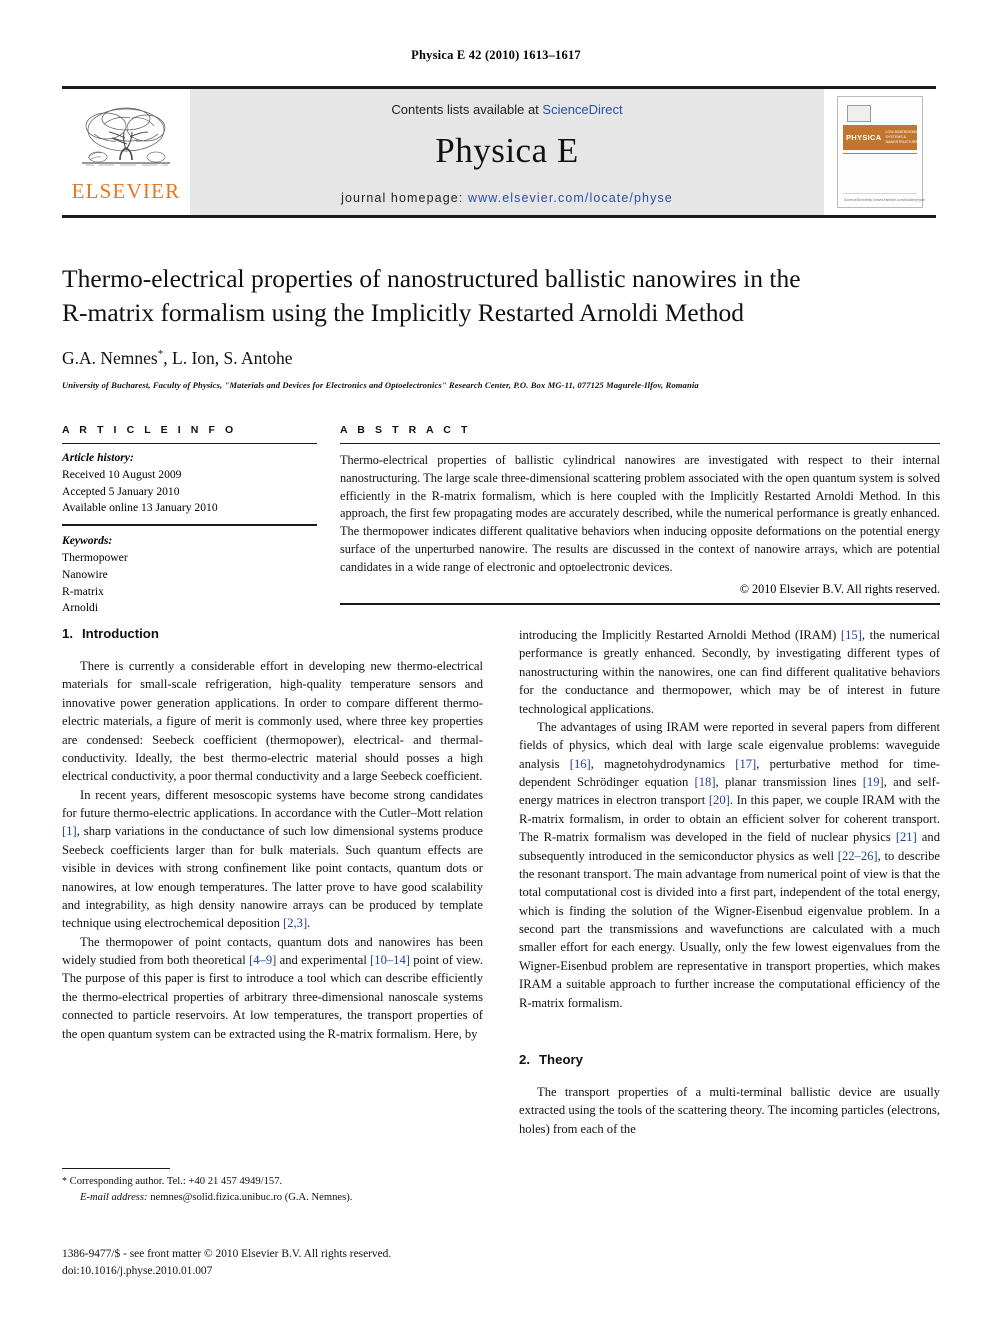 Image resolution: width=992 pixels, height=1323 pixels. Describe the element at coordinates (467, 109) in the screenshot. I see `contents-prefix: Contents lists available at` at that location.